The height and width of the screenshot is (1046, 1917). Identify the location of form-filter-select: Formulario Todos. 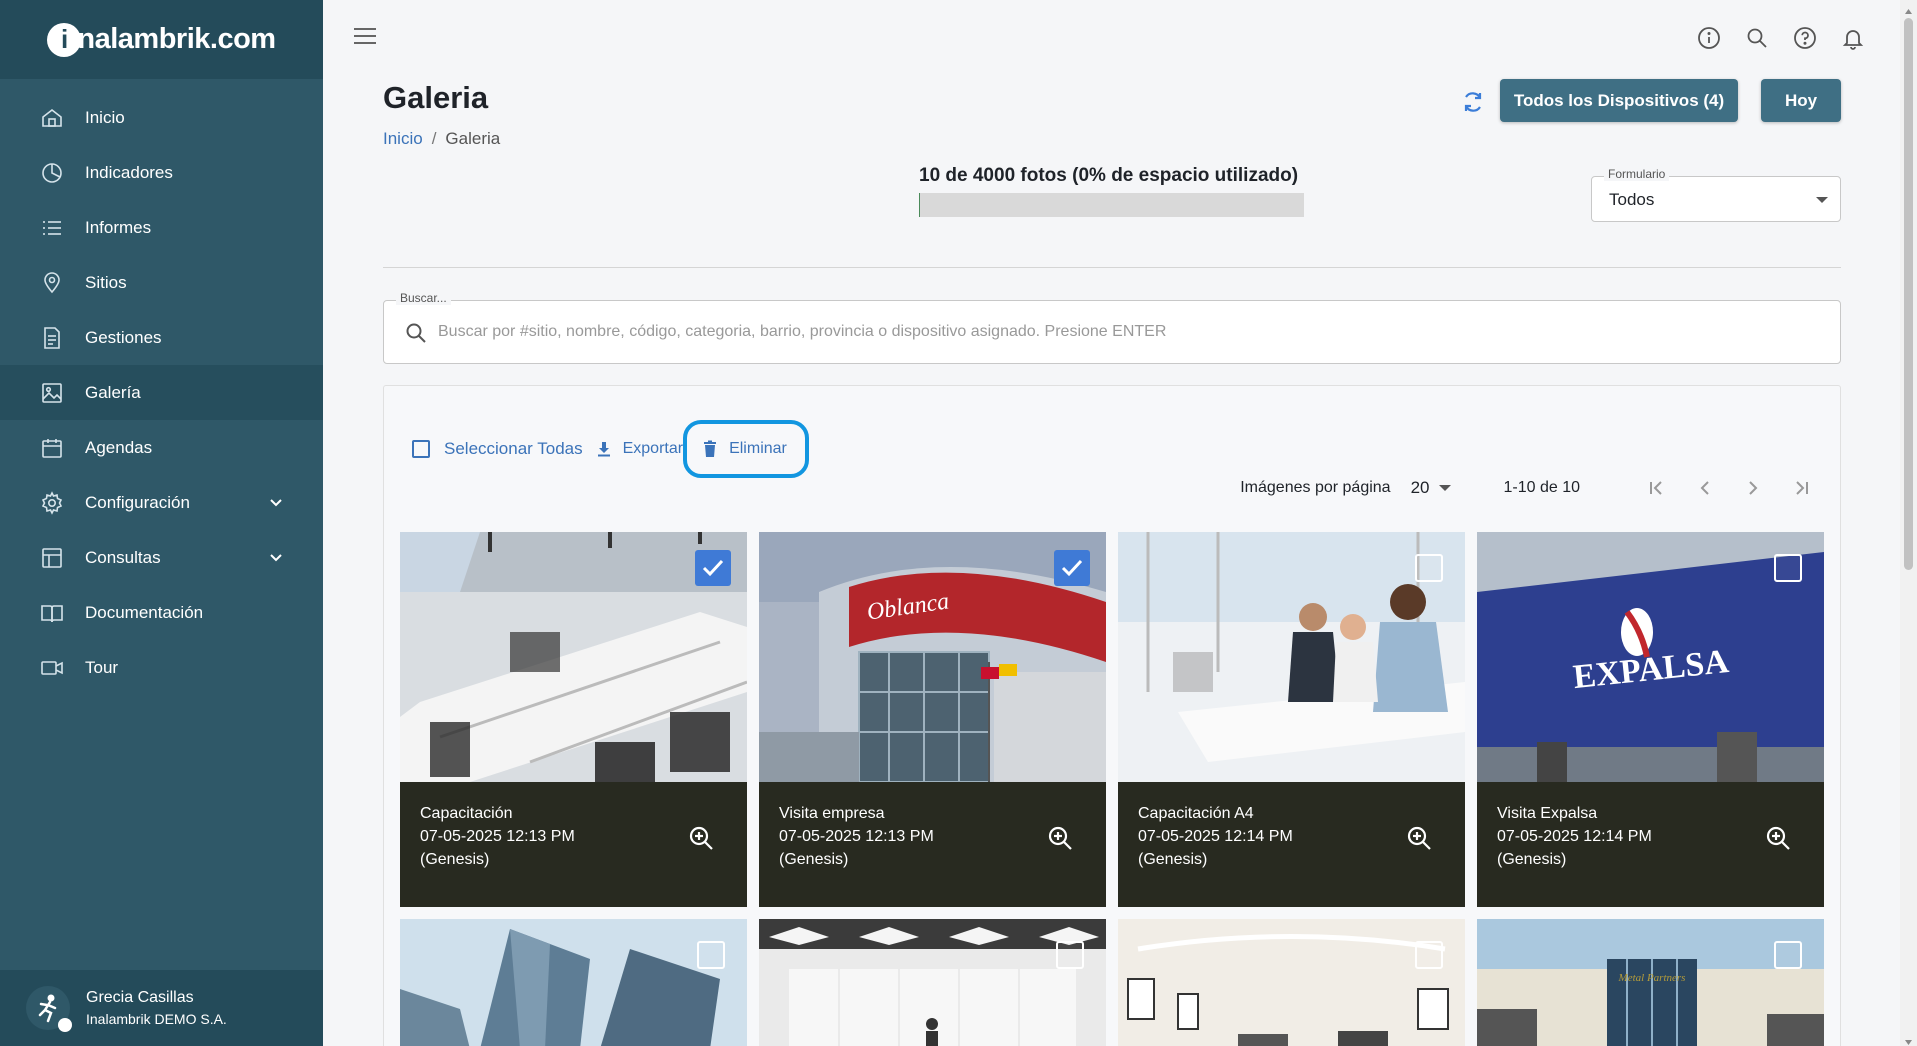
(1716, 194).